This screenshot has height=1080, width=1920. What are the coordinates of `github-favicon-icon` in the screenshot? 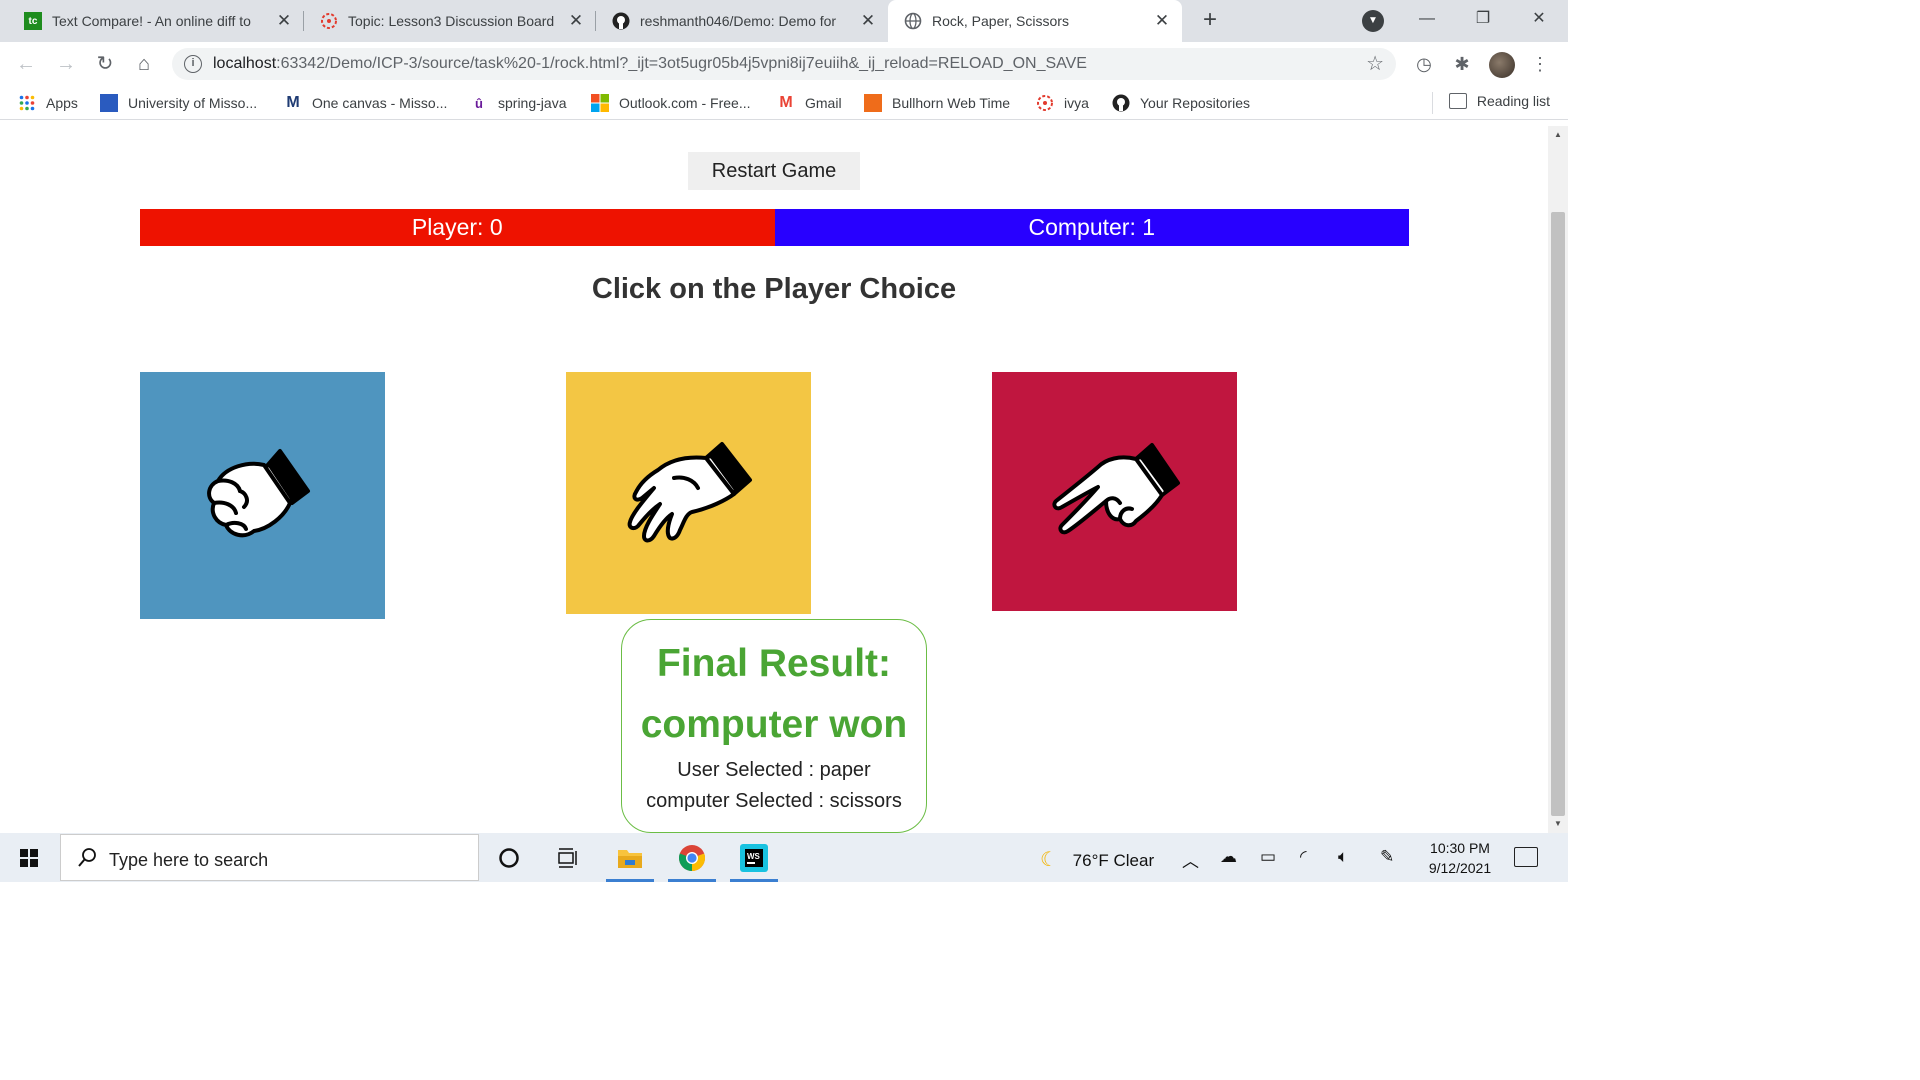 It's located at (621, 21).